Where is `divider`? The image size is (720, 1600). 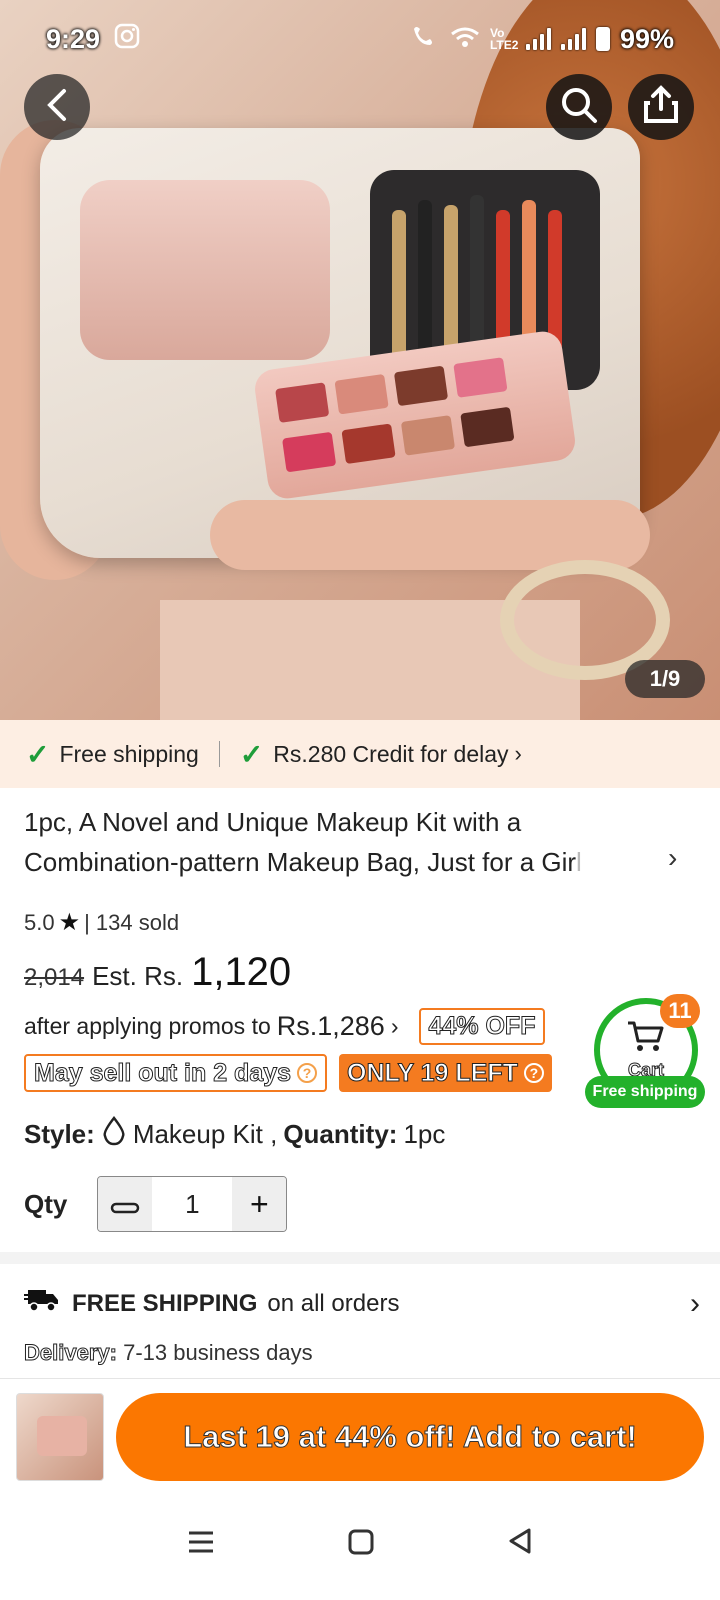 divider is located at coordinates (219, 754).